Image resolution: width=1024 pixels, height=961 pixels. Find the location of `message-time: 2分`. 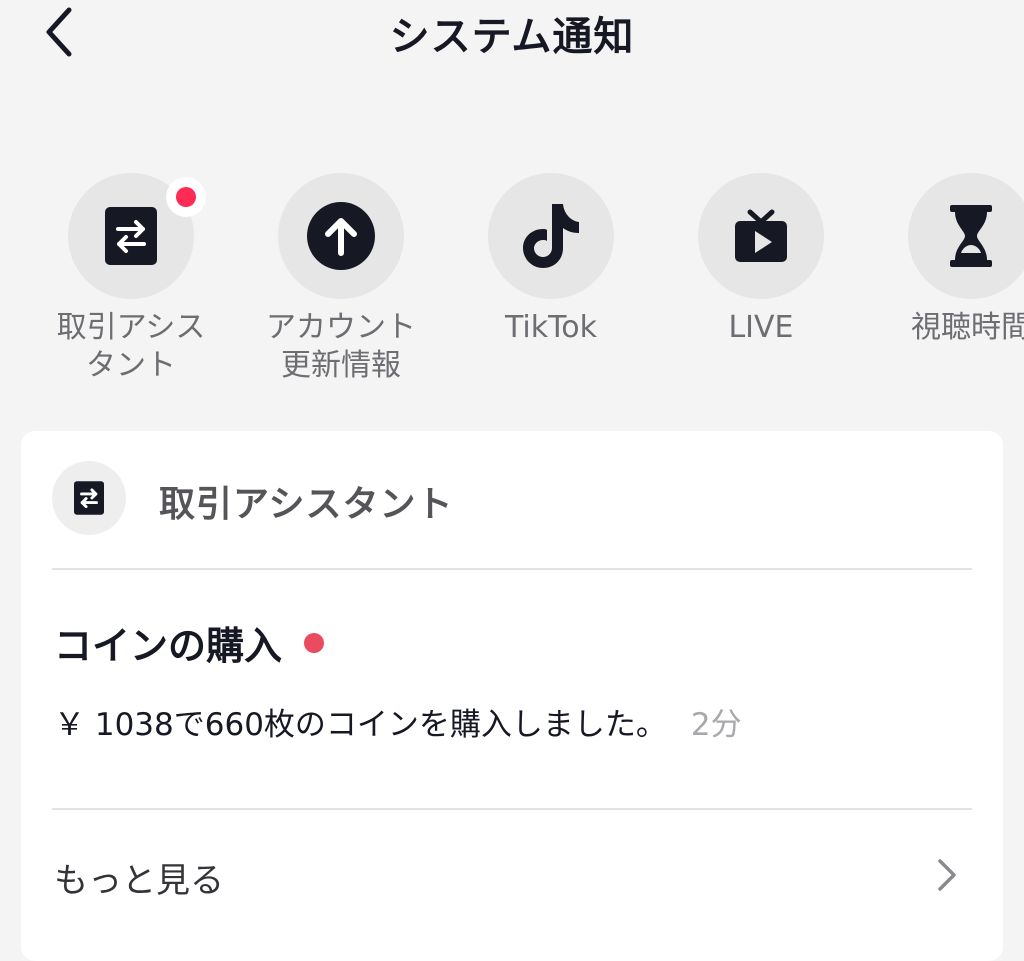

message-time: 2分 is located at coordinates (716, 725).